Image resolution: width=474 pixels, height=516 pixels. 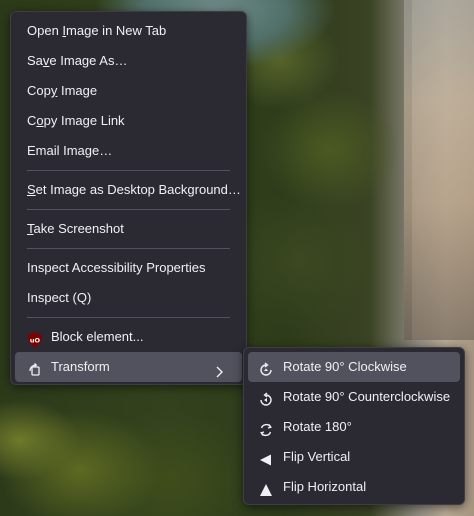 What do you see at coordinates (128, 121) in the screenshot?
I see `menu-copy-image-link: Copy Image Link` at bounding box center [128, 121].